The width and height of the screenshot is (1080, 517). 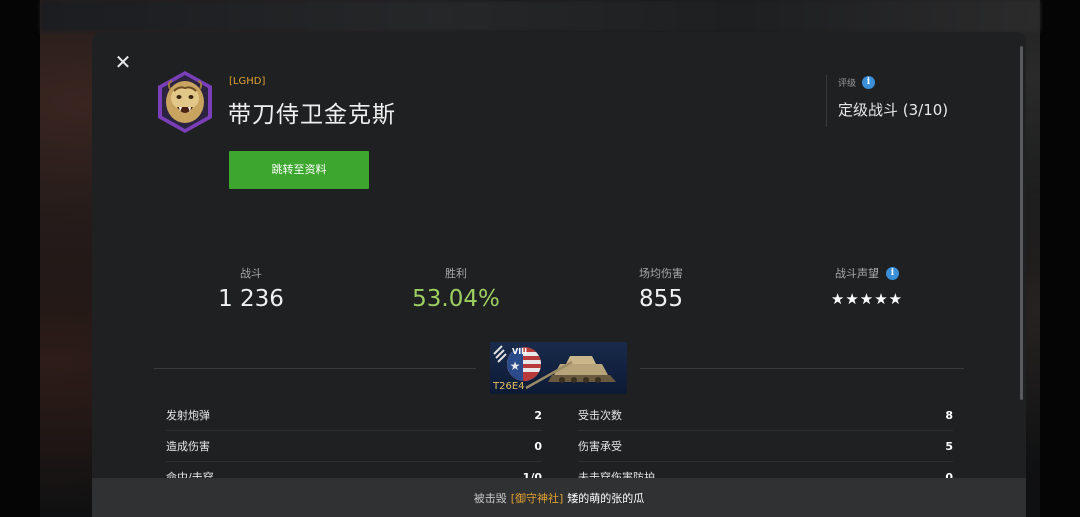 What do you see at coordinates (1021, 223) in the screenshot?
I see `scrollbar` at bounding box center [1021, 223].